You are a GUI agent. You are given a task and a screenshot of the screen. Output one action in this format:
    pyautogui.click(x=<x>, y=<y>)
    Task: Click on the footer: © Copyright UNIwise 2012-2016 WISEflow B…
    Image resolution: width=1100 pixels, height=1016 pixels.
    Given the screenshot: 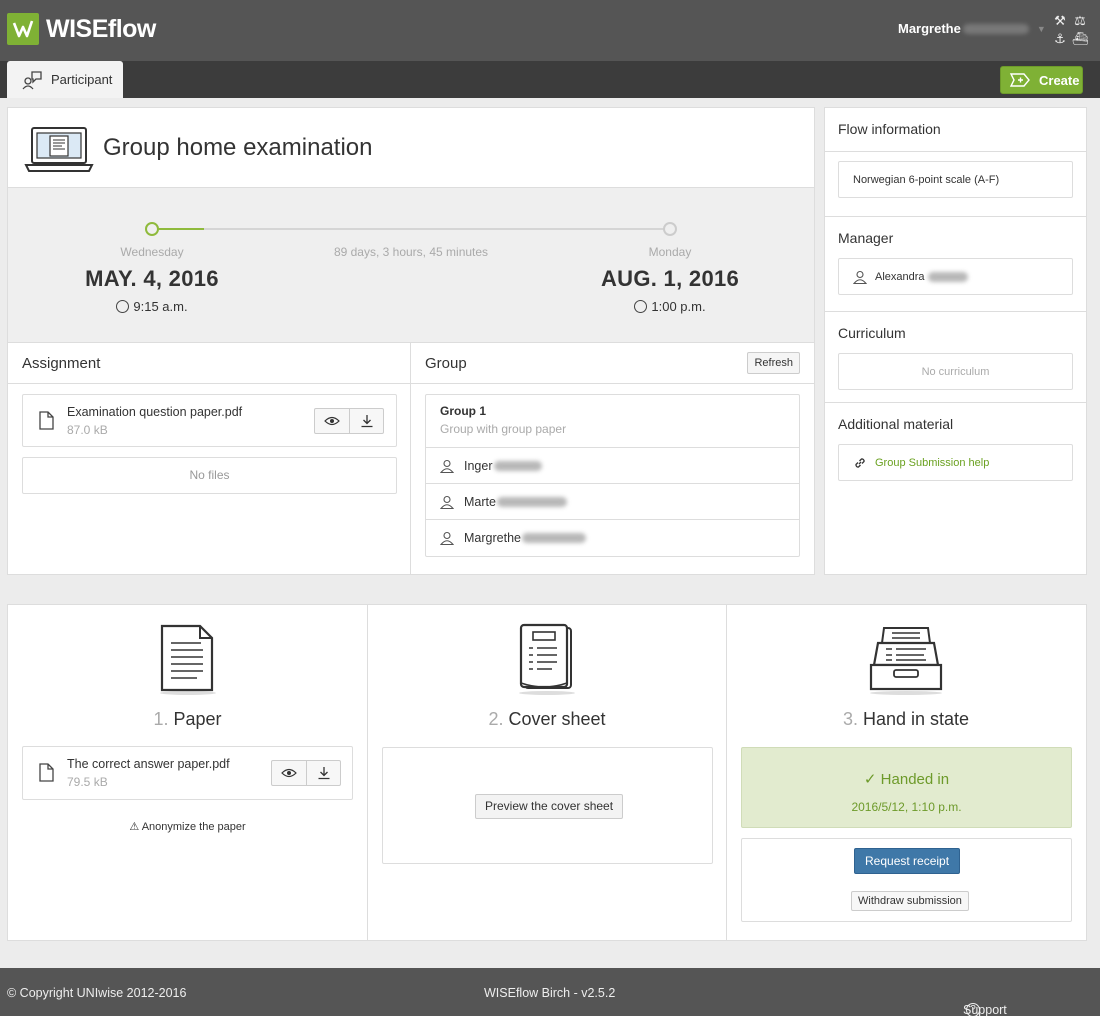 What is the action you would take?
    pyautogui.click(x=550, y=992)
    